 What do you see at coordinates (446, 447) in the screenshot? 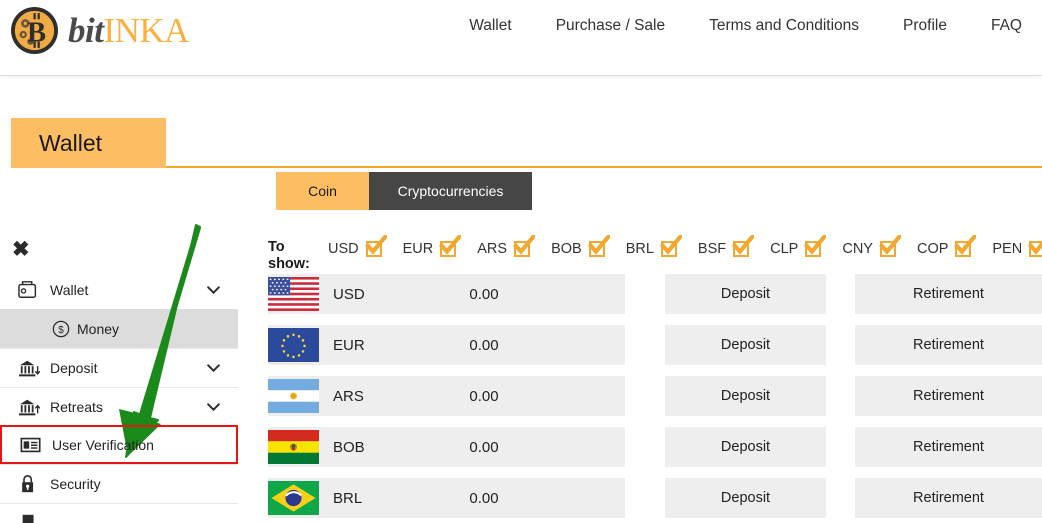
I see `balance-cell-bob: BOB 0.00` at bounding box center [446, 447].